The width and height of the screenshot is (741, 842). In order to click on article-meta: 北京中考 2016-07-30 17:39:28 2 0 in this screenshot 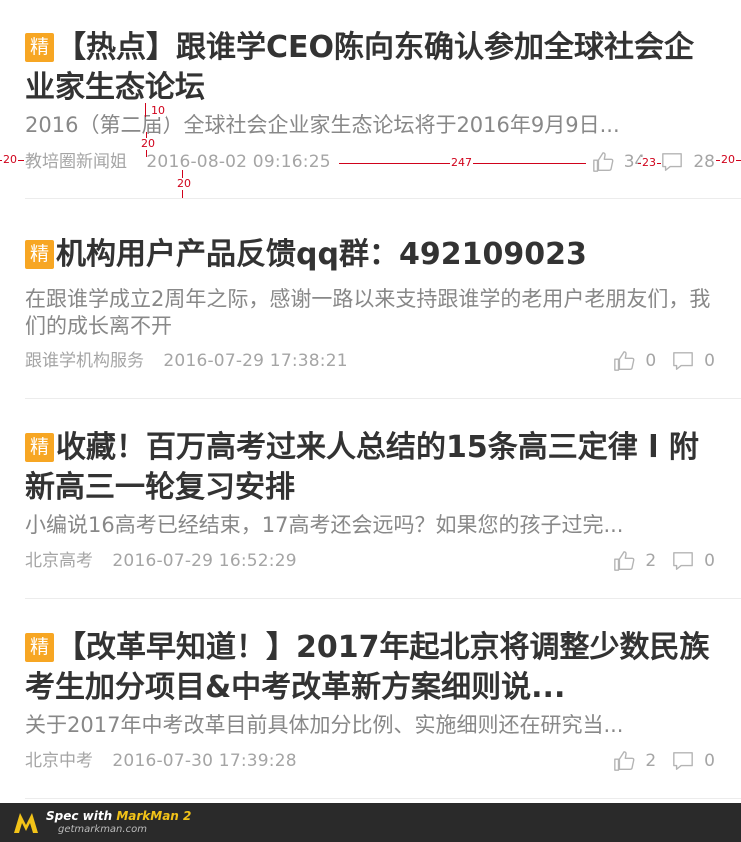, I will do `click(370, 761)`.